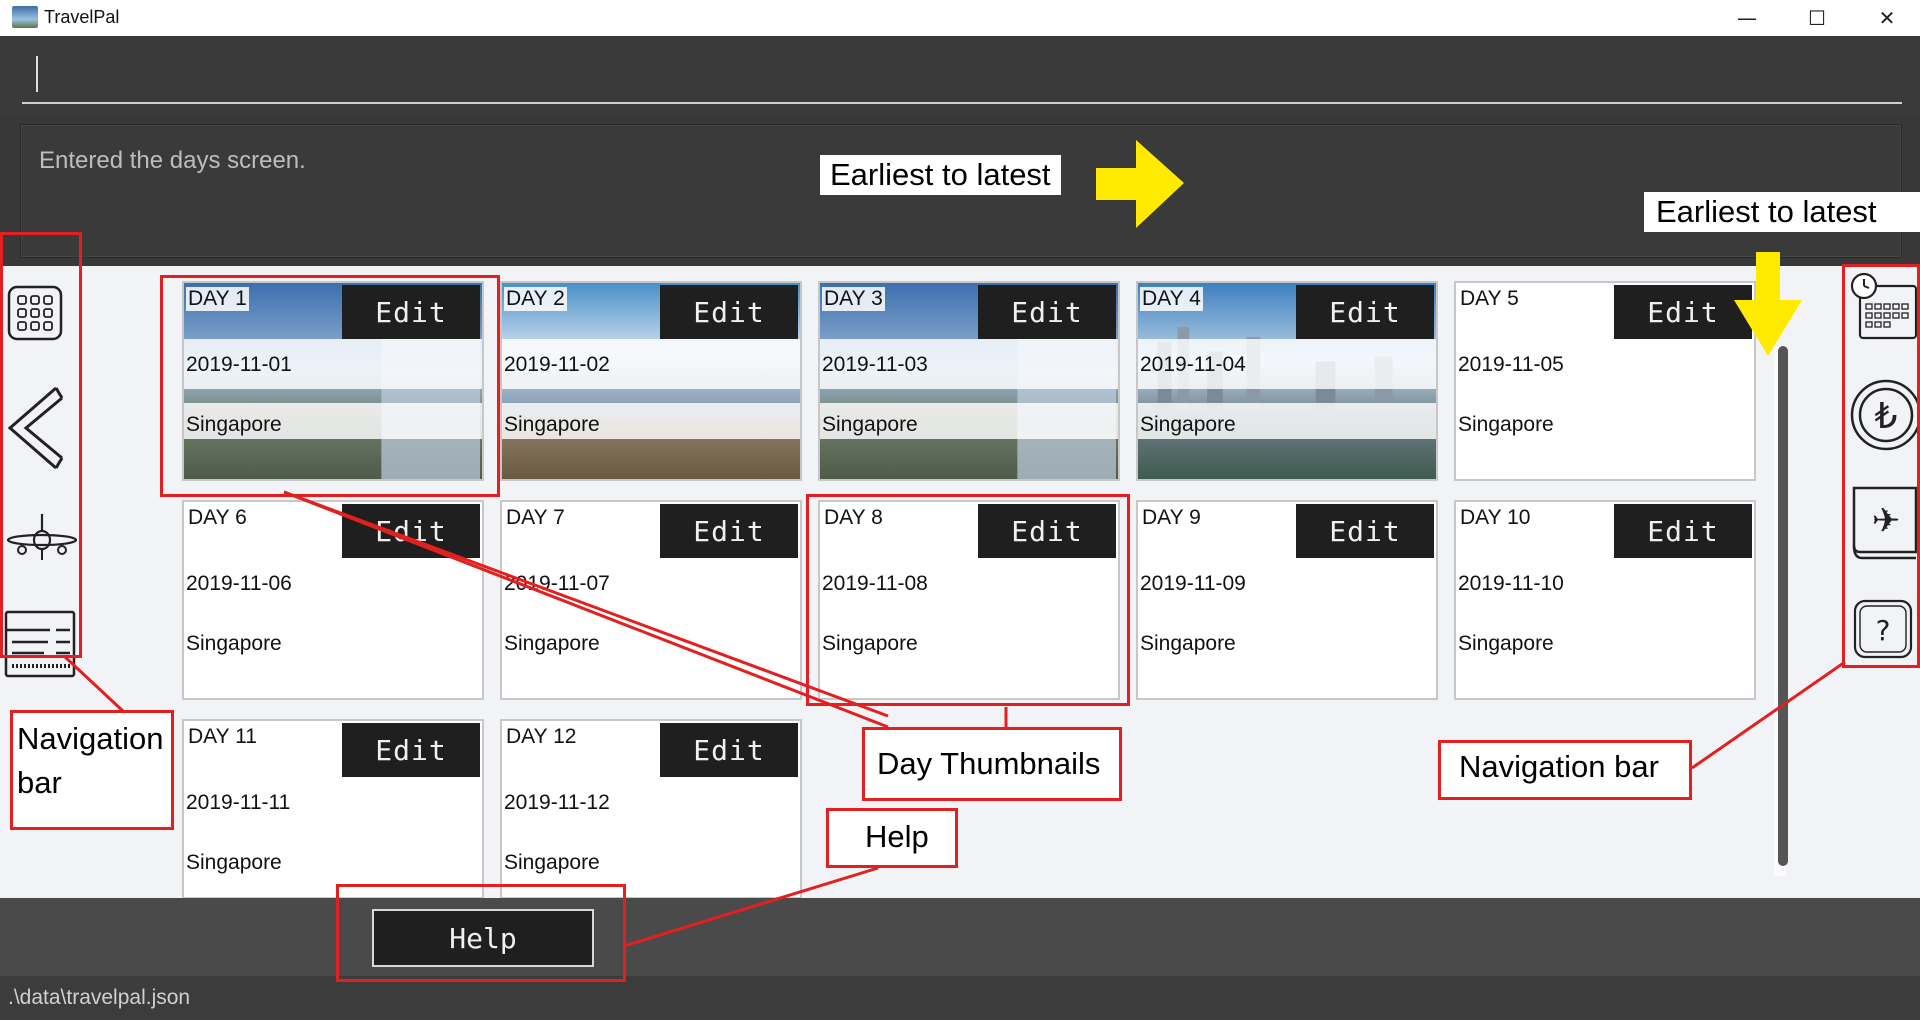 The width and height of the screenshot is (1920, 1020). Describe the element at coordinates (892, 838) in the screenshot. I see `annotation-help: Help` at that location.